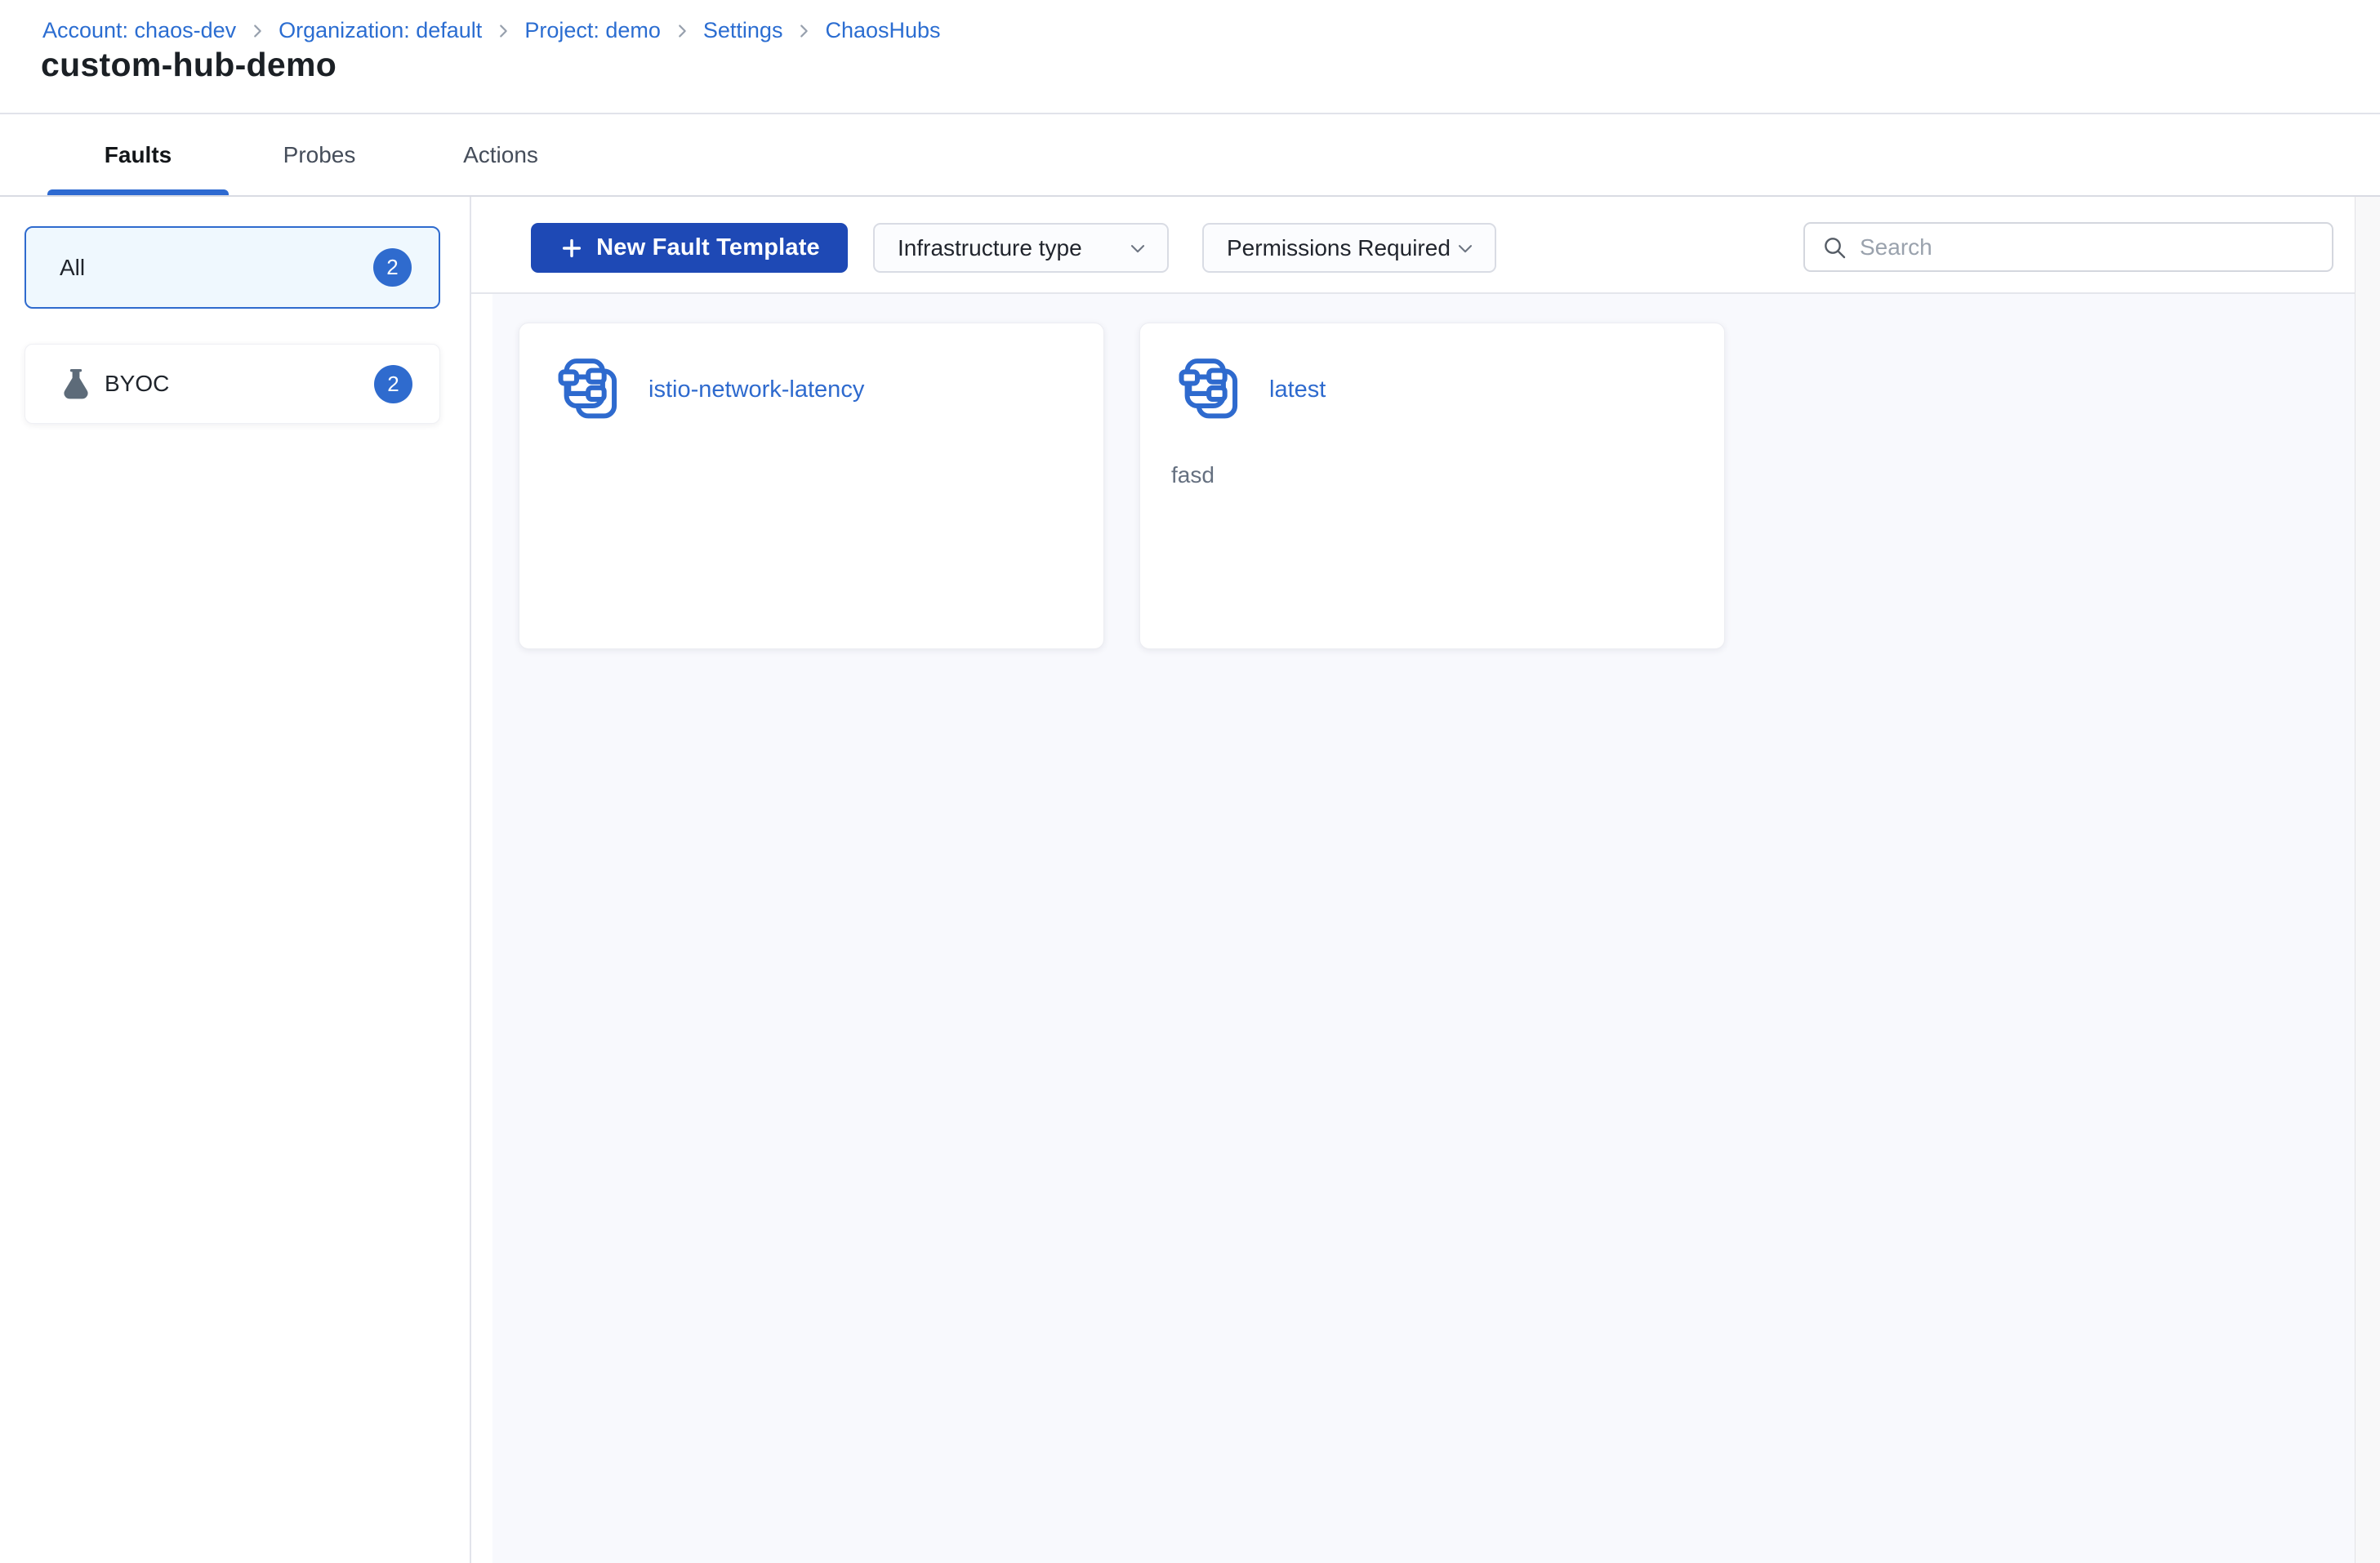  Describe the element at coordinates (76, 384) in the screenshot. I see `flask-icon` at that location.